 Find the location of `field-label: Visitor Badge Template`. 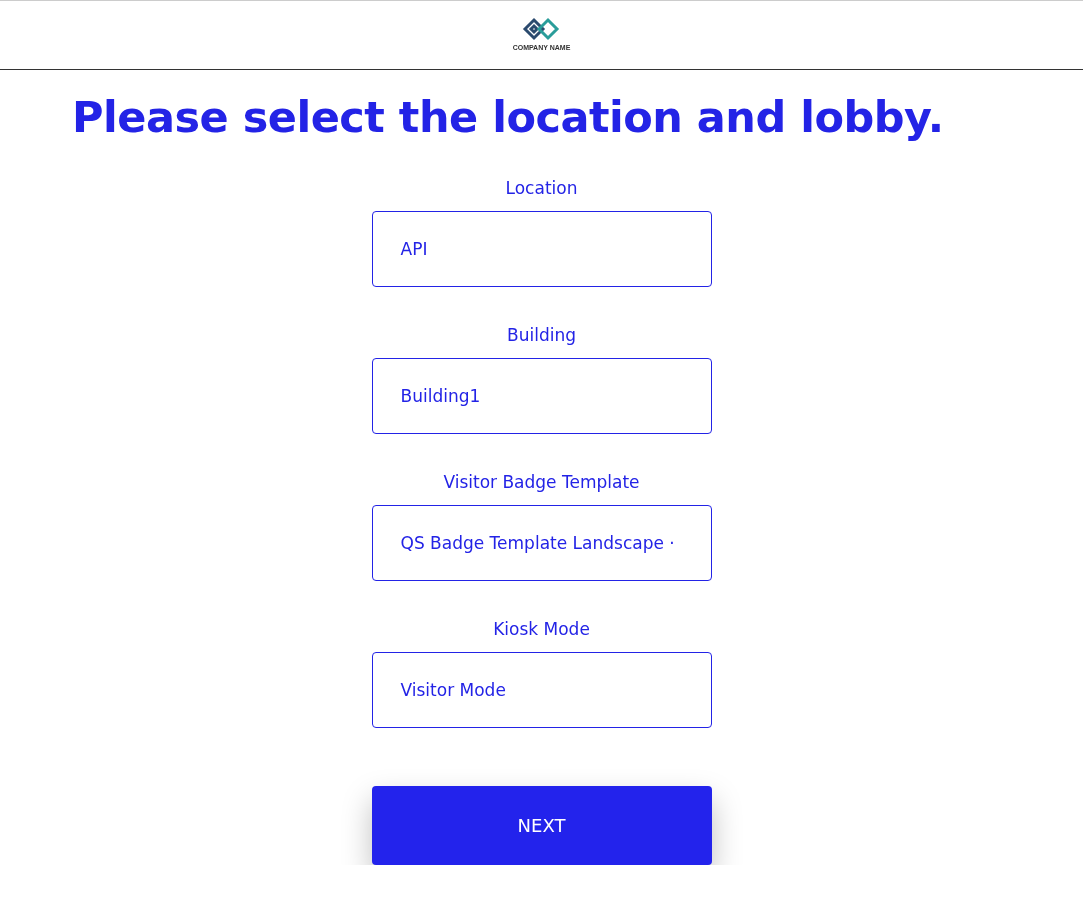

field-label: Visitor Badge Template is located at coordinates (541, 482).